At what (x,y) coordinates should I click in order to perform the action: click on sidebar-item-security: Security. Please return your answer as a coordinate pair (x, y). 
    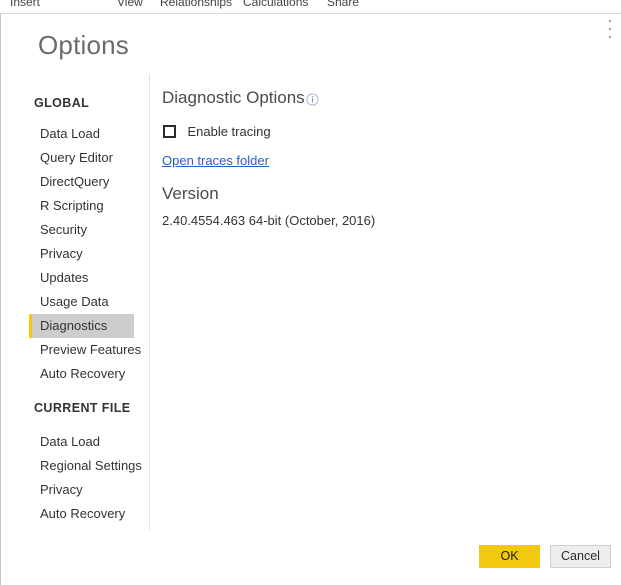
    Looking at the image, I should click on (81, 230).